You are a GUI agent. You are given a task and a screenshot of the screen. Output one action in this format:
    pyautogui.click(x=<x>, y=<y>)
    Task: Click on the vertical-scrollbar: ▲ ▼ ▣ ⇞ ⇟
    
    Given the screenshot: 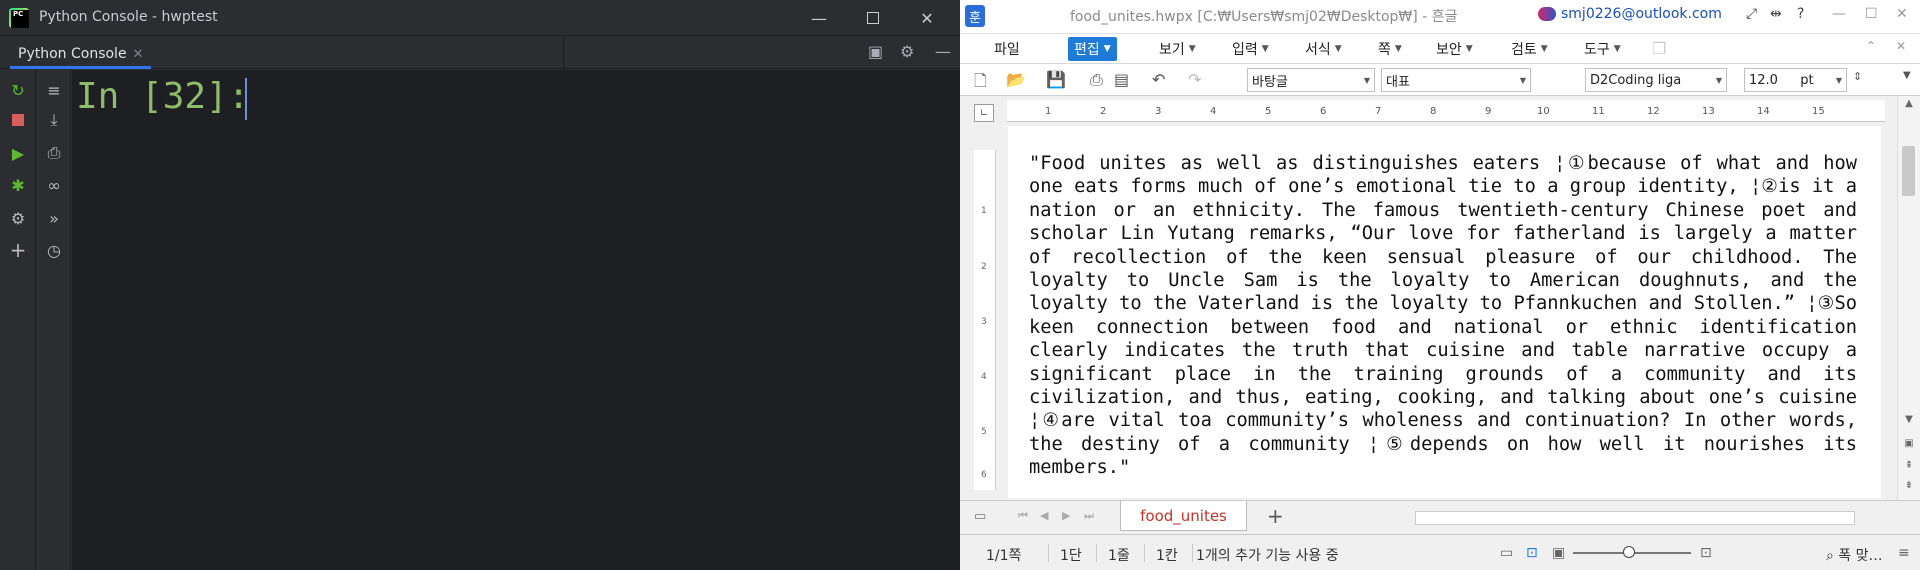 What is the action you would take?
    pyautogui.click(x=1908, y=298)
    